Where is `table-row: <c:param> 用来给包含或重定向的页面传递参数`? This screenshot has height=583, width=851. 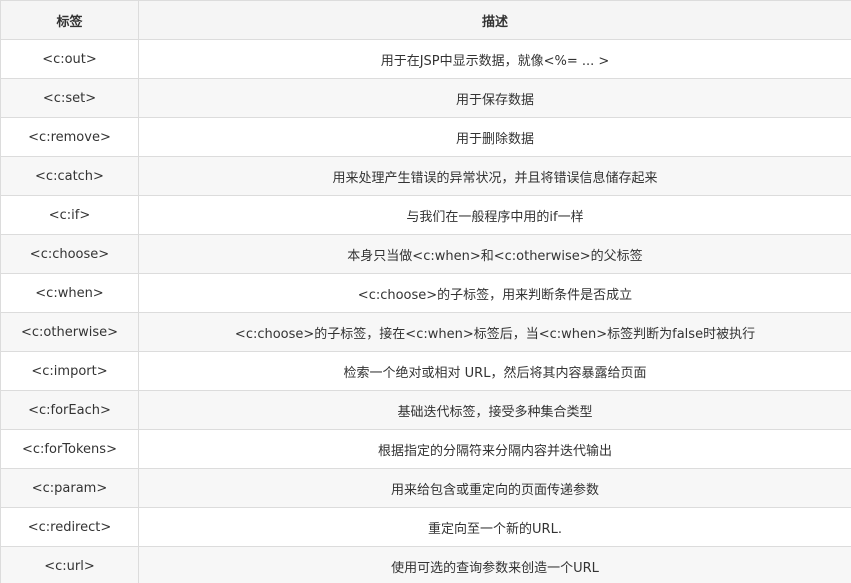
table-row: <c:param> 用来给包含或重定向的页面传递参数 is located at coordinates (425, 488).